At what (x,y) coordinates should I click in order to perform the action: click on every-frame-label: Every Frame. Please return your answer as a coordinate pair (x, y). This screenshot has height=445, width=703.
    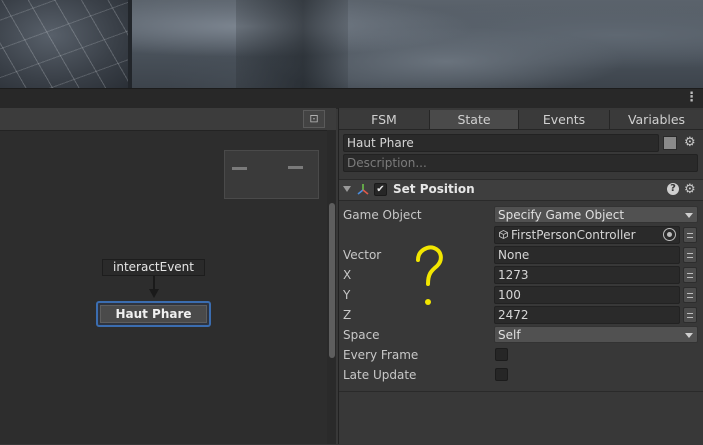
    Looking at the image, I should click on (381, 355).